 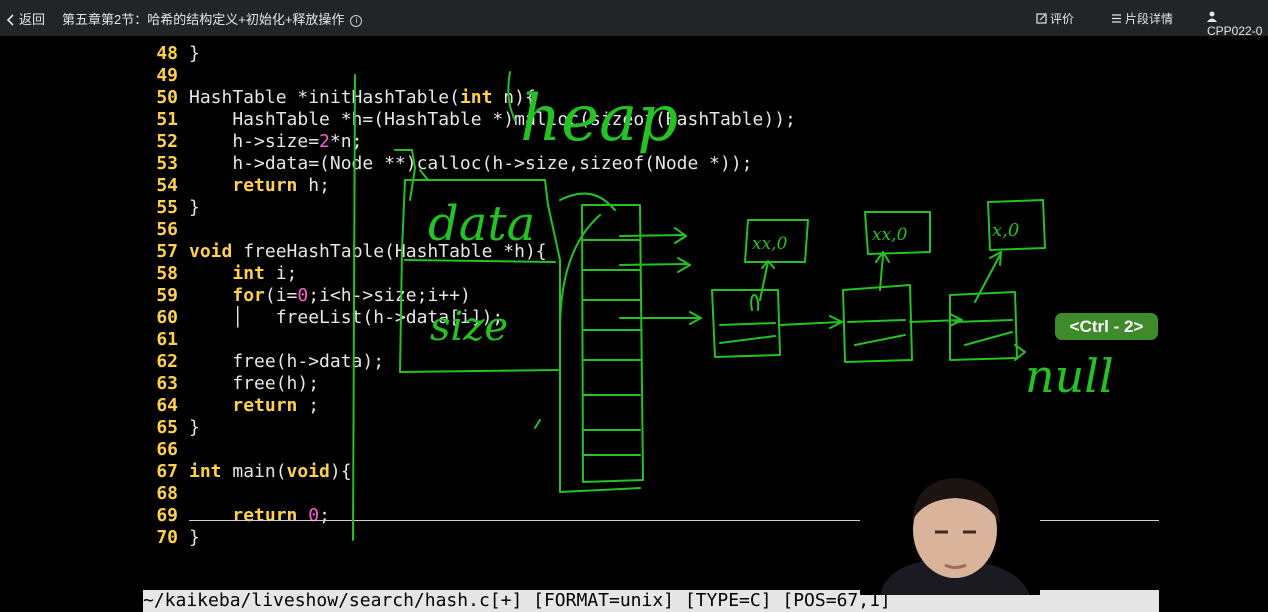 I want to click on ink-node3-label: x,0, so click(x=1005, y=230).